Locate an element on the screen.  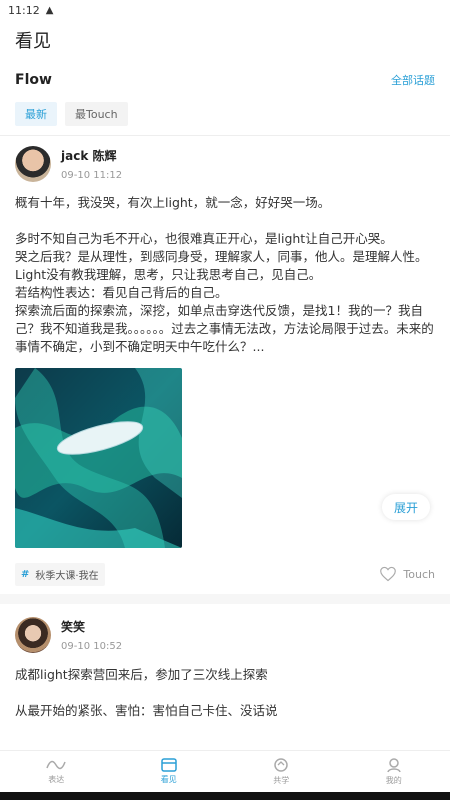
post-footer: # 秋季大课·我在 Touch is located at coordinates (225, 574).